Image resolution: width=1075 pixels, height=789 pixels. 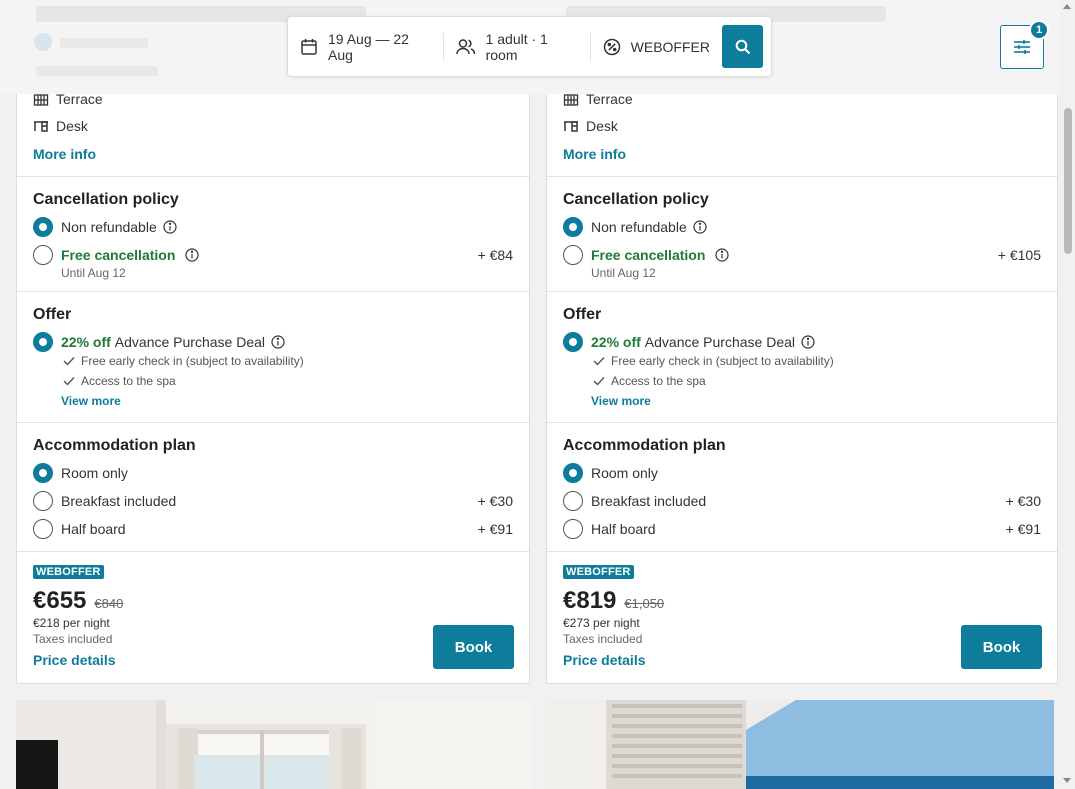 What do you see at coordinates (613, 601) in the screenshot?
I see `total-price: €819 €1,050` at bounding box center [613, 601].